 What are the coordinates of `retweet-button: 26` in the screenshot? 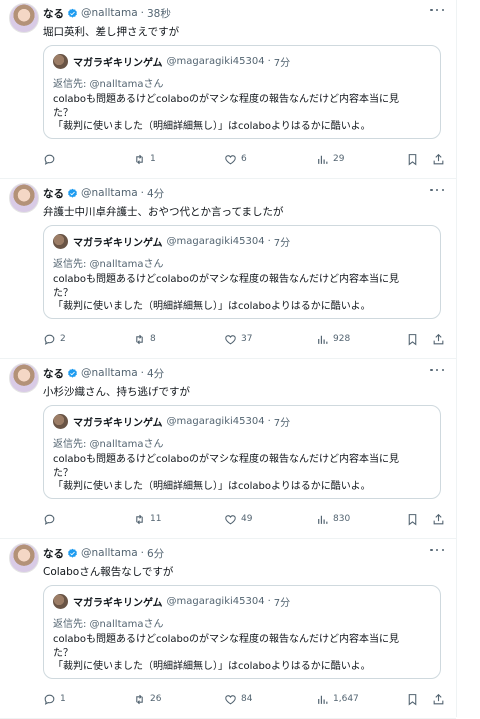 It's located at (147, 699).